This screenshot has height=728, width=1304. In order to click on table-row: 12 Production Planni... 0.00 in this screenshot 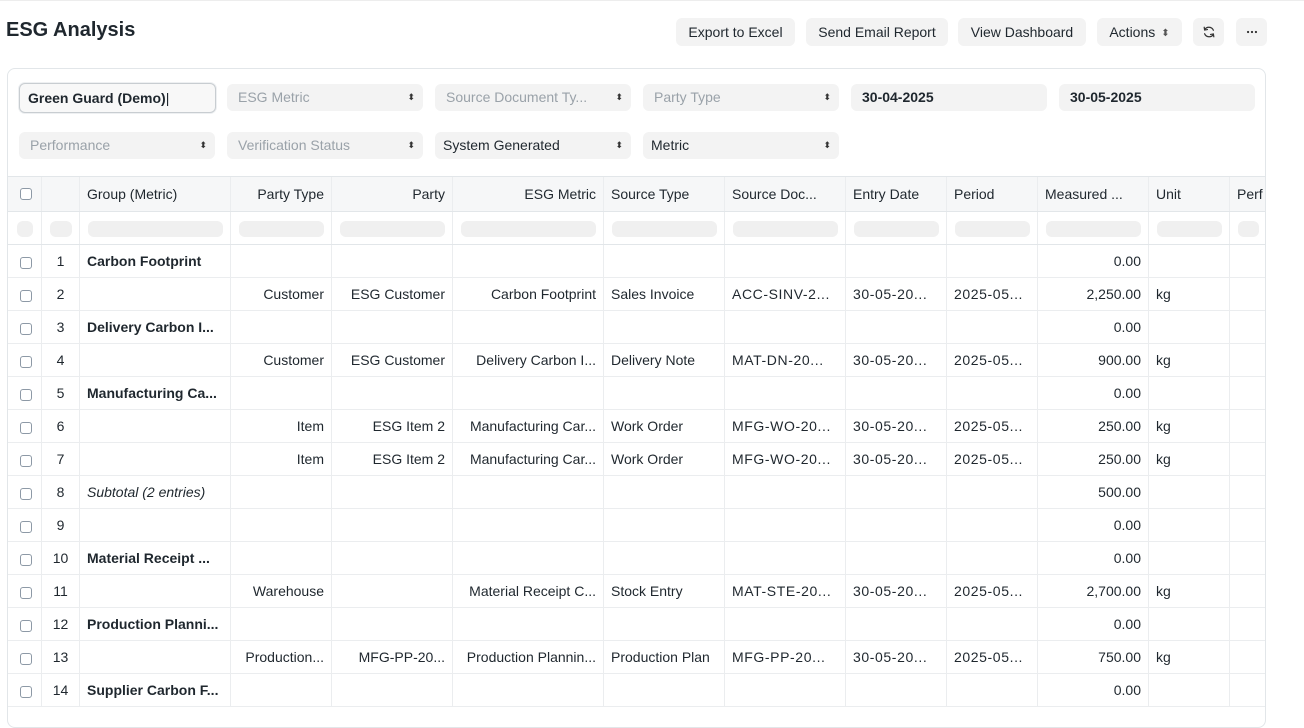, I will do `click(636, 624)`.